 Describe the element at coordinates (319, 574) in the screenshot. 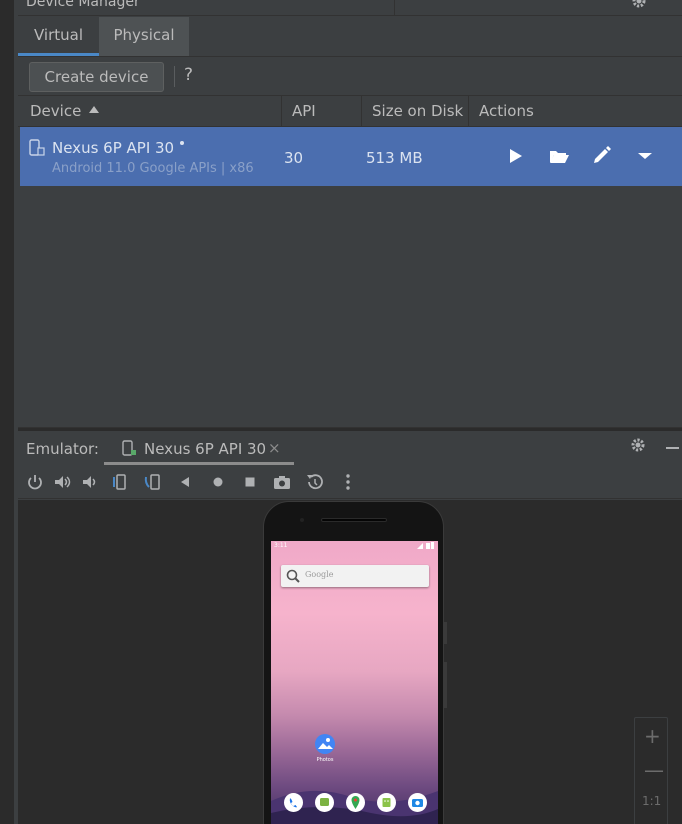

I see `search-placeholder: Google` at that location.